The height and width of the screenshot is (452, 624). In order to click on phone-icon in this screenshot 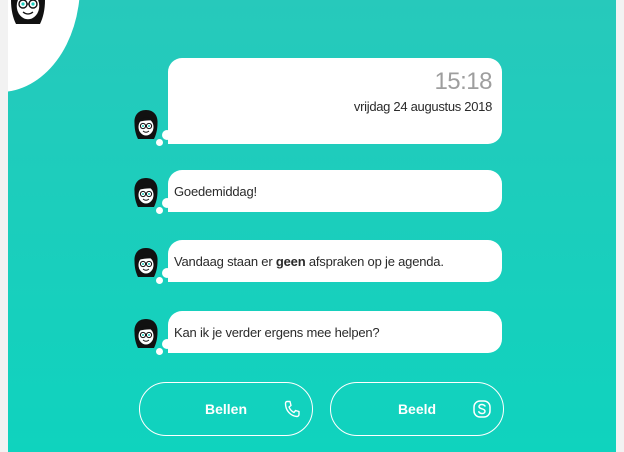, I will do `click(292, 409)`.